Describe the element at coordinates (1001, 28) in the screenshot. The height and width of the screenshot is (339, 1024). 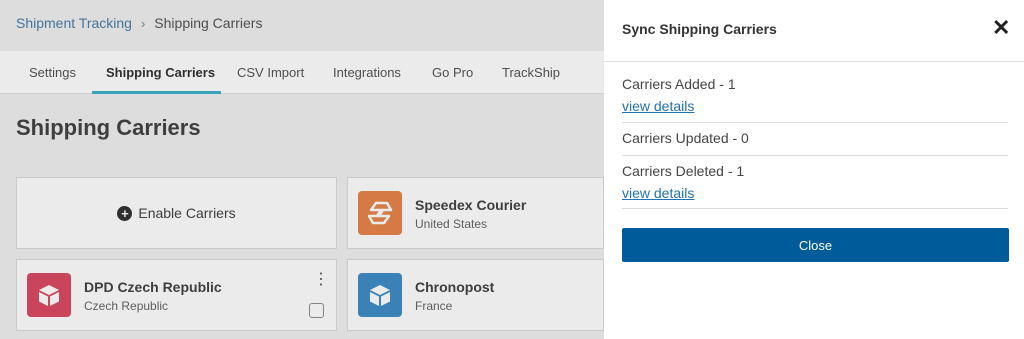
I see `close-icon: ✕` at that location.